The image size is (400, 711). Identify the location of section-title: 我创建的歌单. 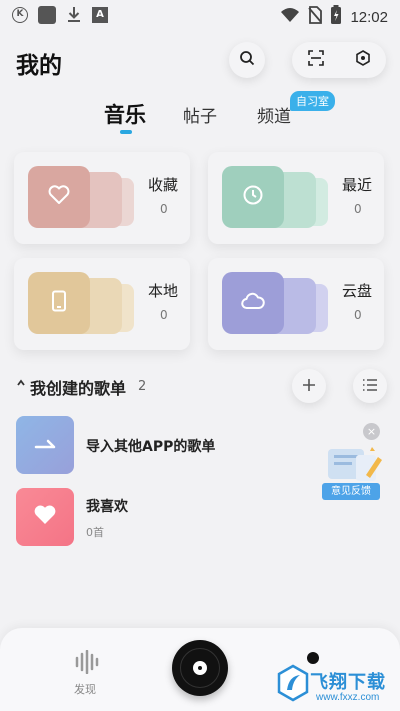
(78, 387).